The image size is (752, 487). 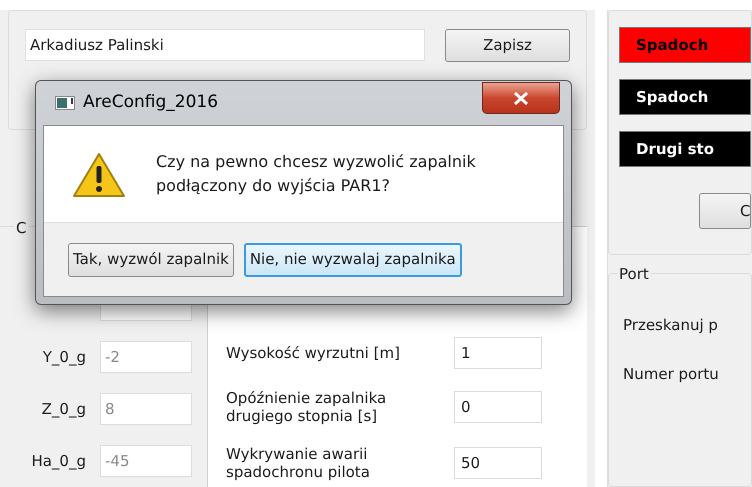 I want to click on field-label: Z_0_g, so click(x=63, y=409).